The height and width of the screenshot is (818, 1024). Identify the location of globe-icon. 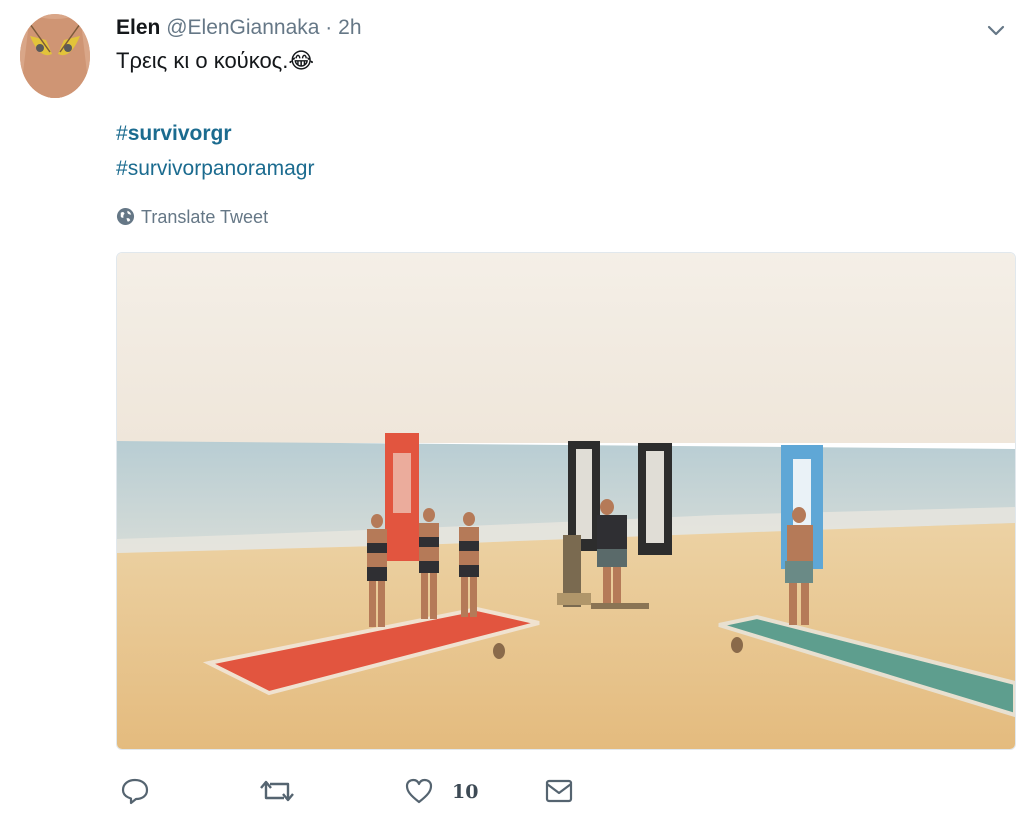
(125, 216).